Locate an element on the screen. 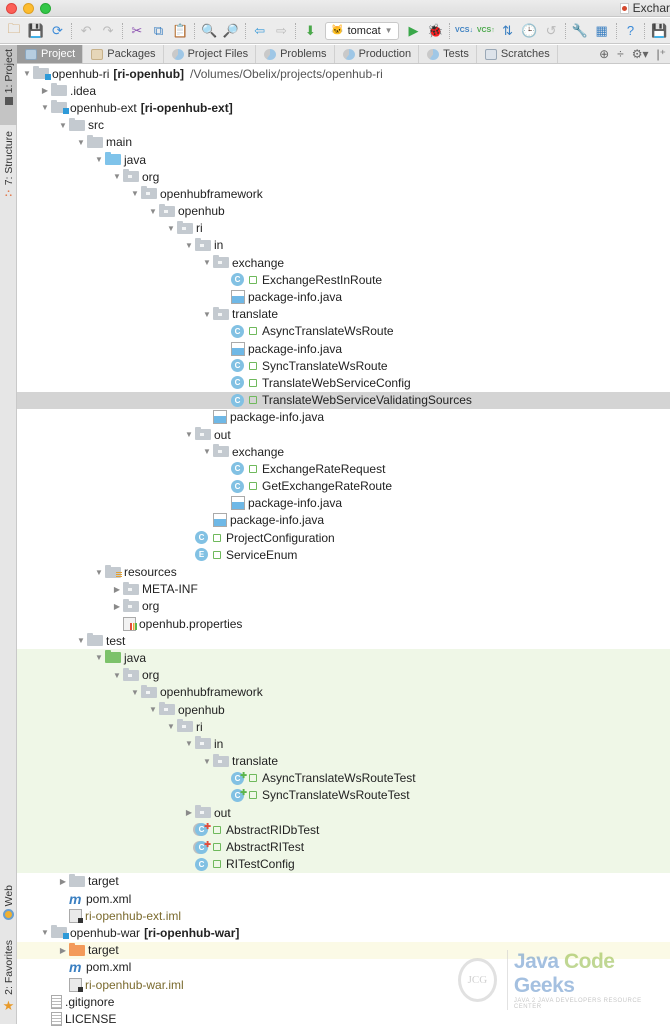 This screenshot has width=670, height=1028. tree-node: ▼ src is located at coordinates (343, 125).